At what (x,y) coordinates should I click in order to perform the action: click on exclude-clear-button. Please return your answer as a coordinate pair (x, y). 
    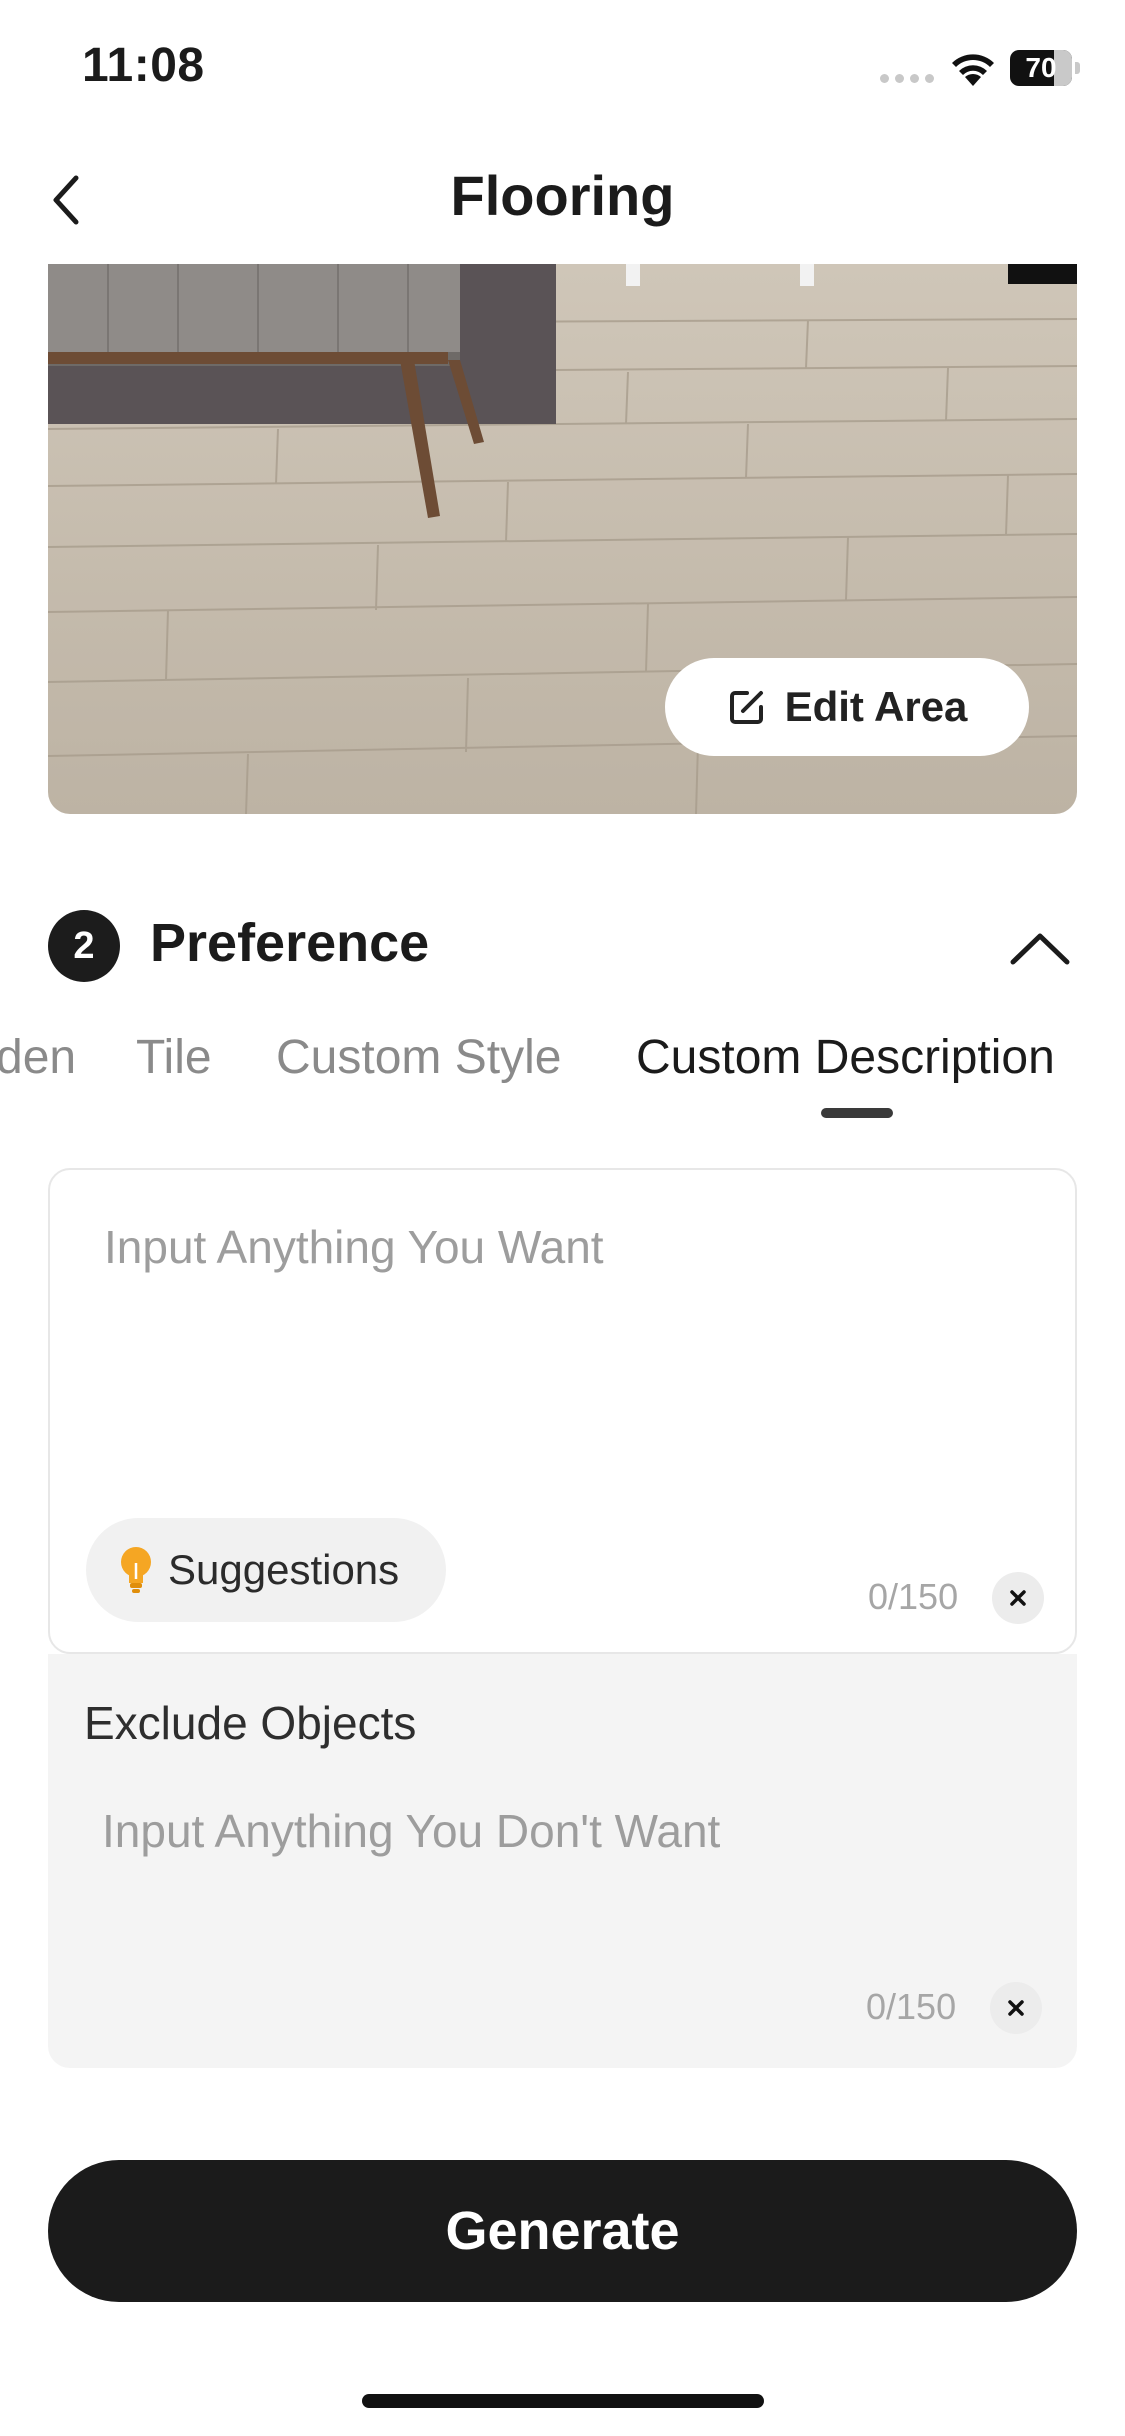
    Looking at the image, I should click on (1016, 2008).